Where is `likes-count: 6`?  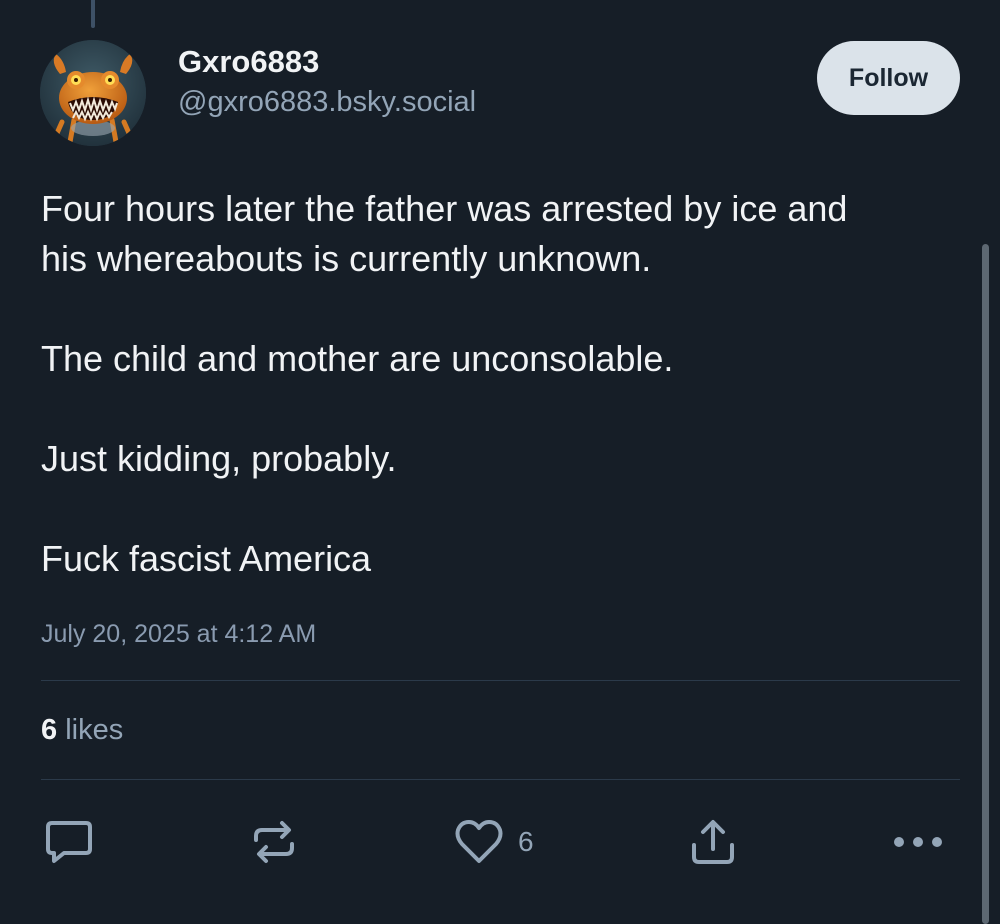 likes-count: 6 is located at coordinates (49, 730).